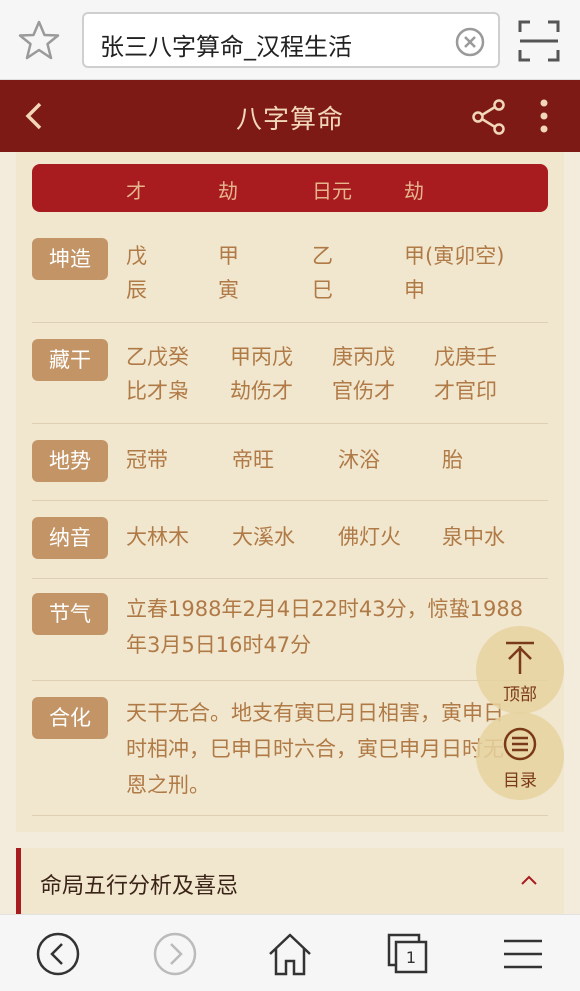 This screenshot has width=580, height=991. Describe the element at coordinates (228, 290) in the screenshot. I see `branch-cell: 寅` at that location.